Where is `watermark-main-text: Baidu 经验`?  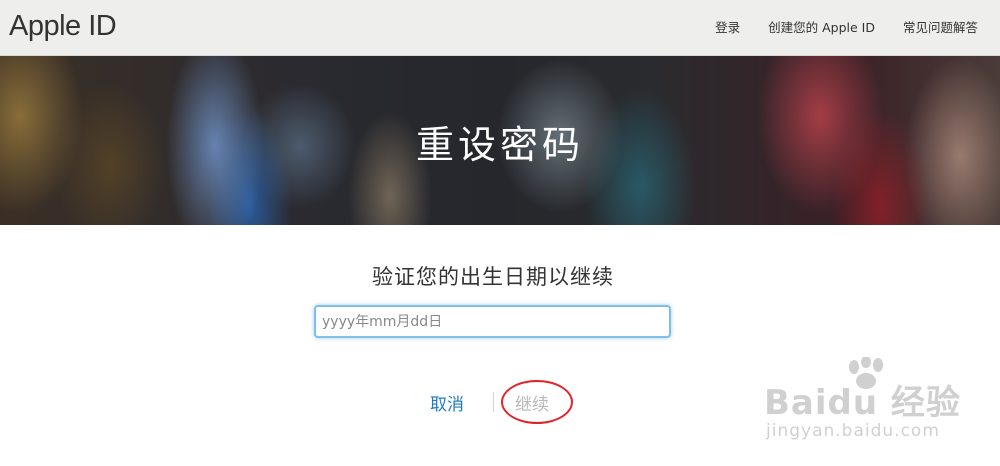 watermark-main-text: Baidu 经验 is located at coordinates (862, 403).